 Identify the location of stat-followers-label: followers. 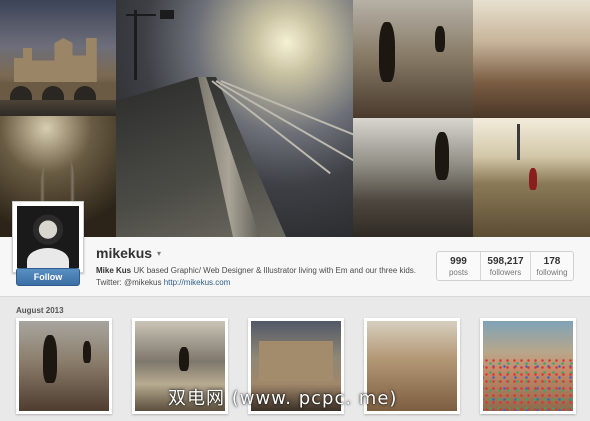
(505, 272).